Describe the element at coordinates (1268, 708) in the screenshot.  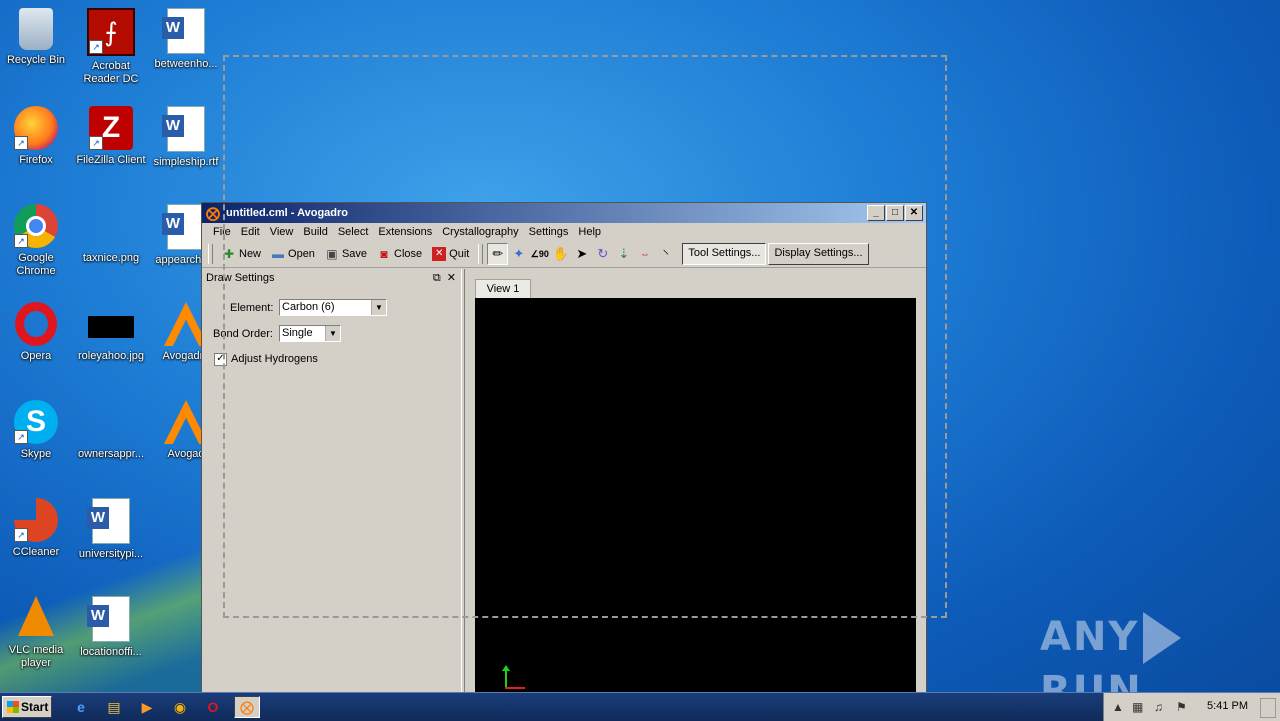
I see `show-desktop-button` at that location.